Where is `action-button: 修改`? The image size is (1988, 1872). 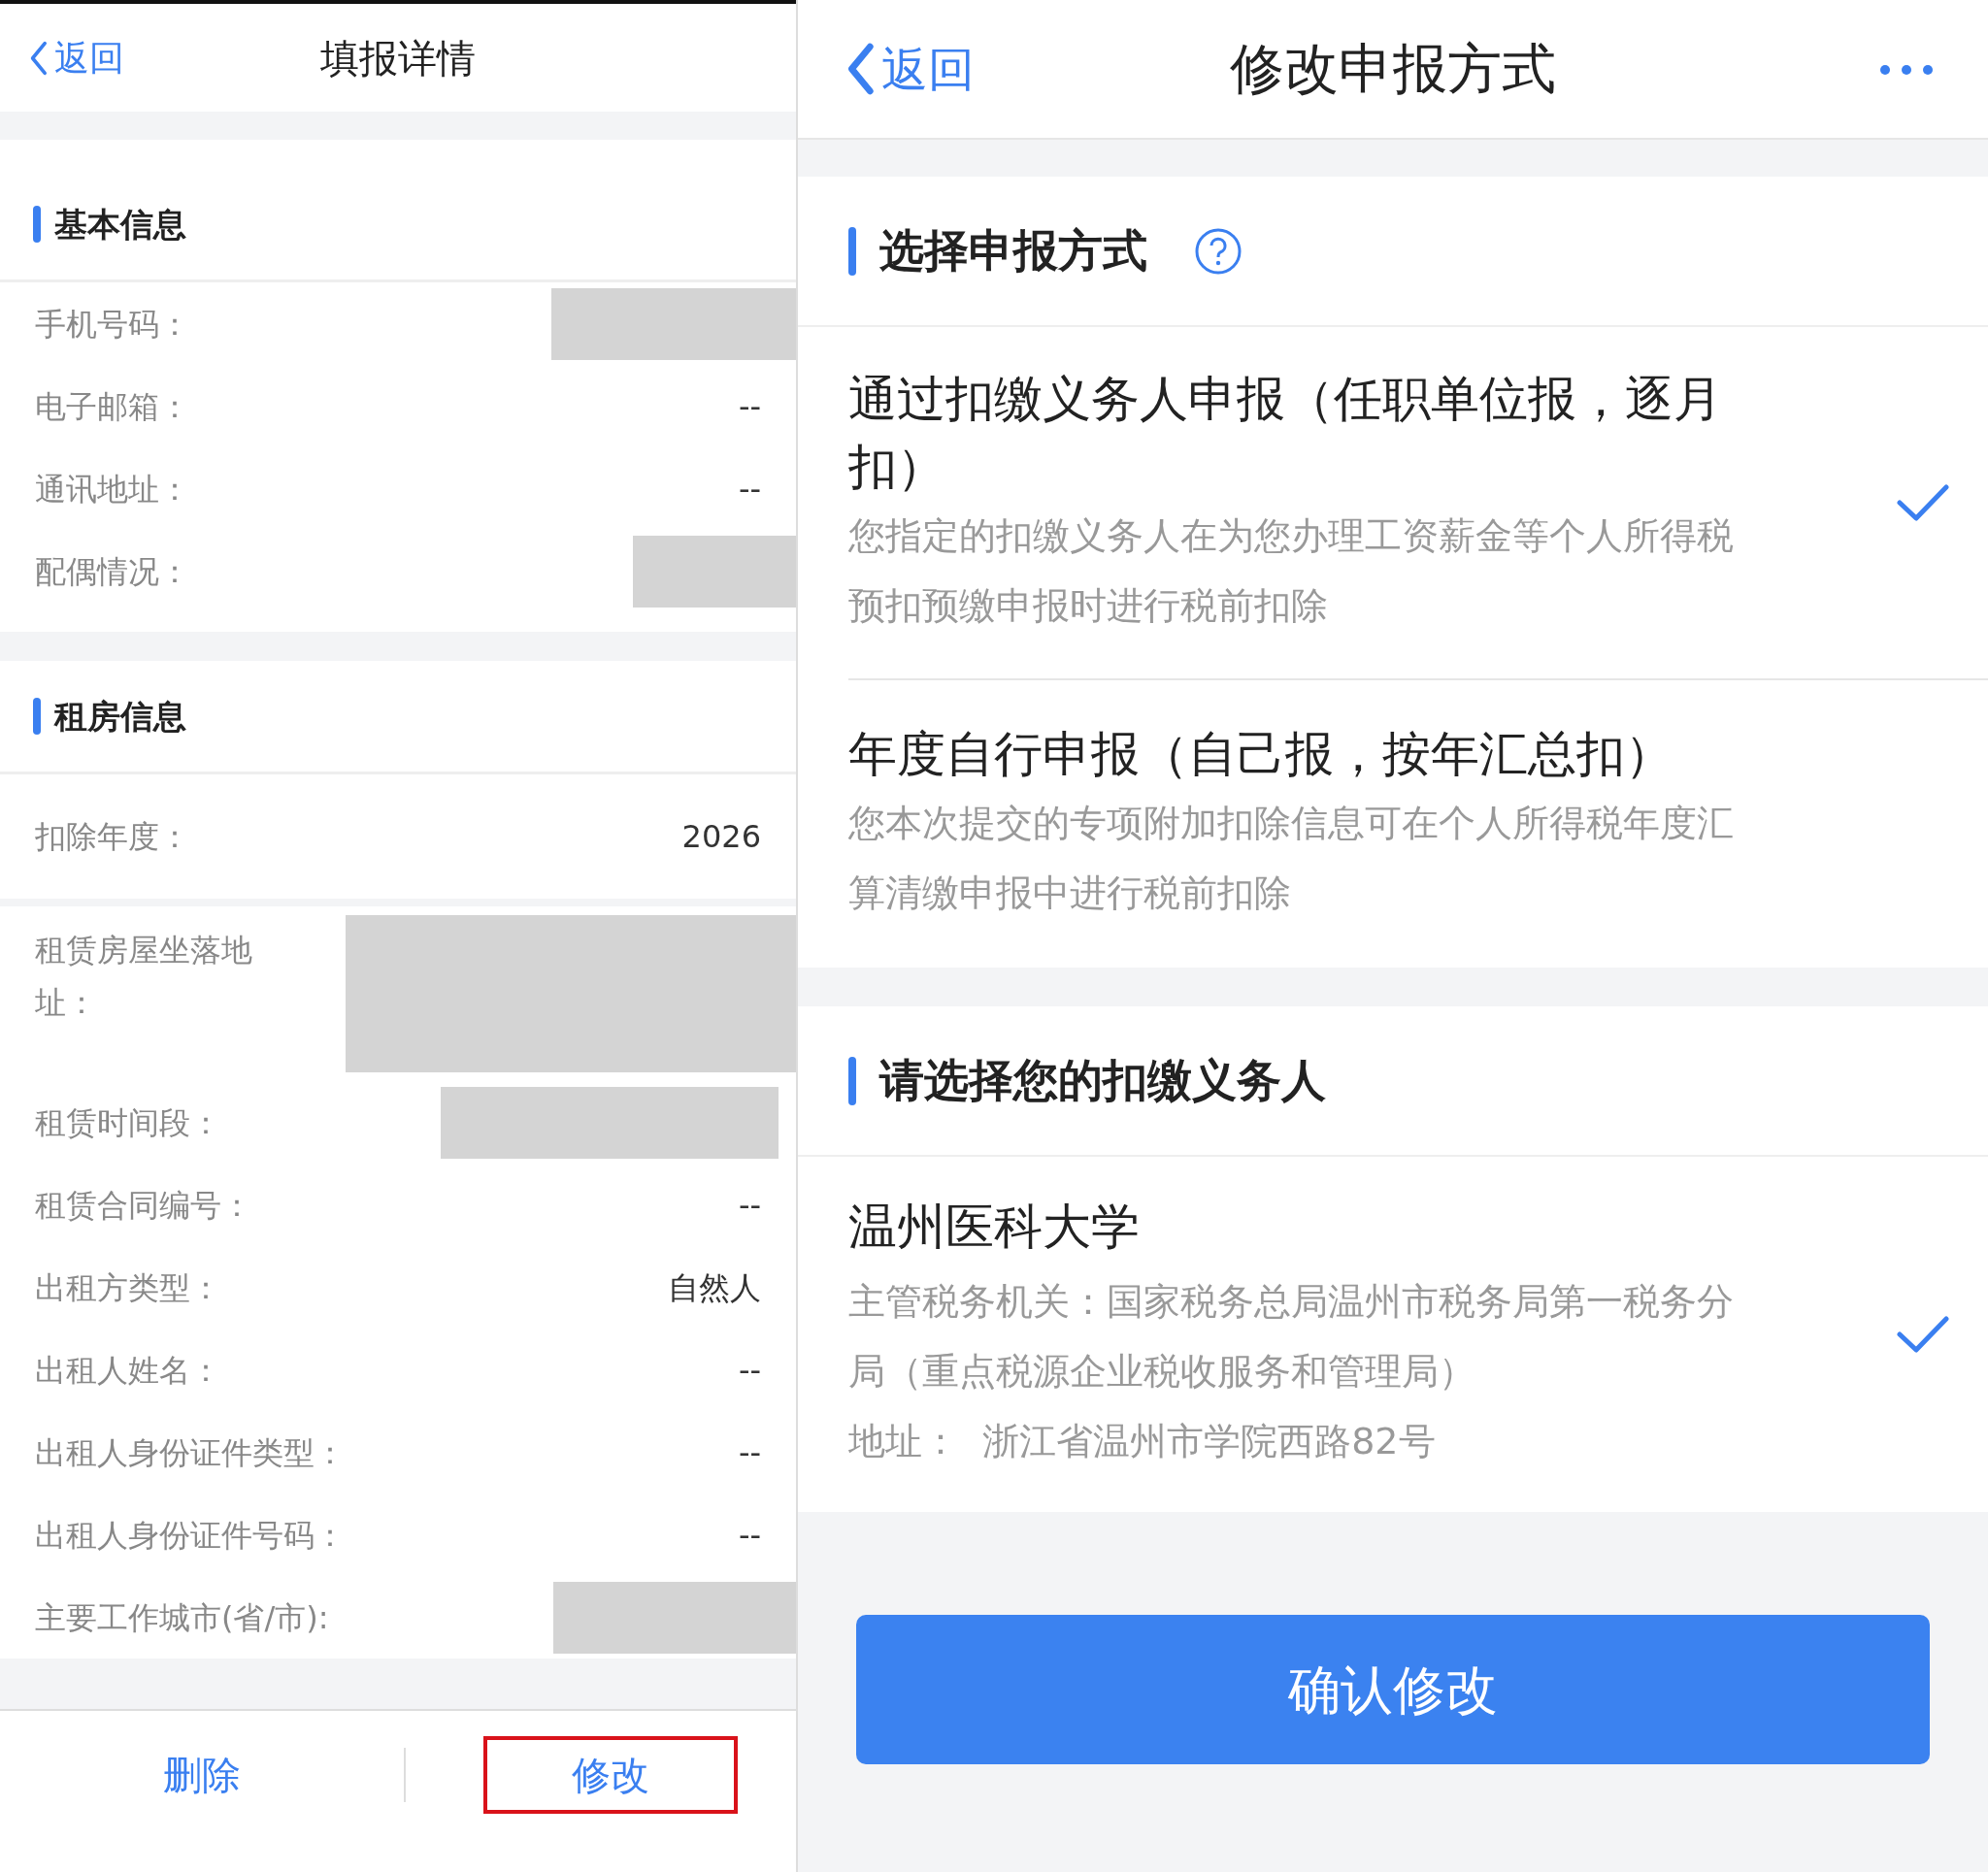
action-button: 修改 is located at coordinates (610, 1775).